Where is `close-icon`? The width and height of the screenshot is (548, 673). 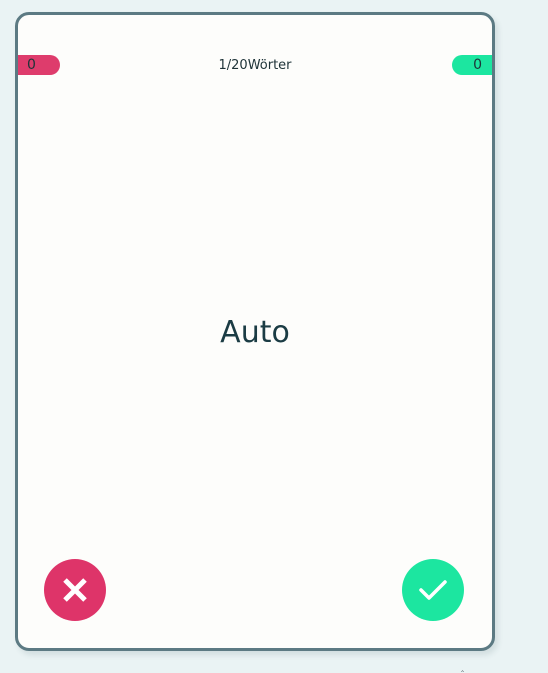
close-icon is located at coordinates (75, 590).